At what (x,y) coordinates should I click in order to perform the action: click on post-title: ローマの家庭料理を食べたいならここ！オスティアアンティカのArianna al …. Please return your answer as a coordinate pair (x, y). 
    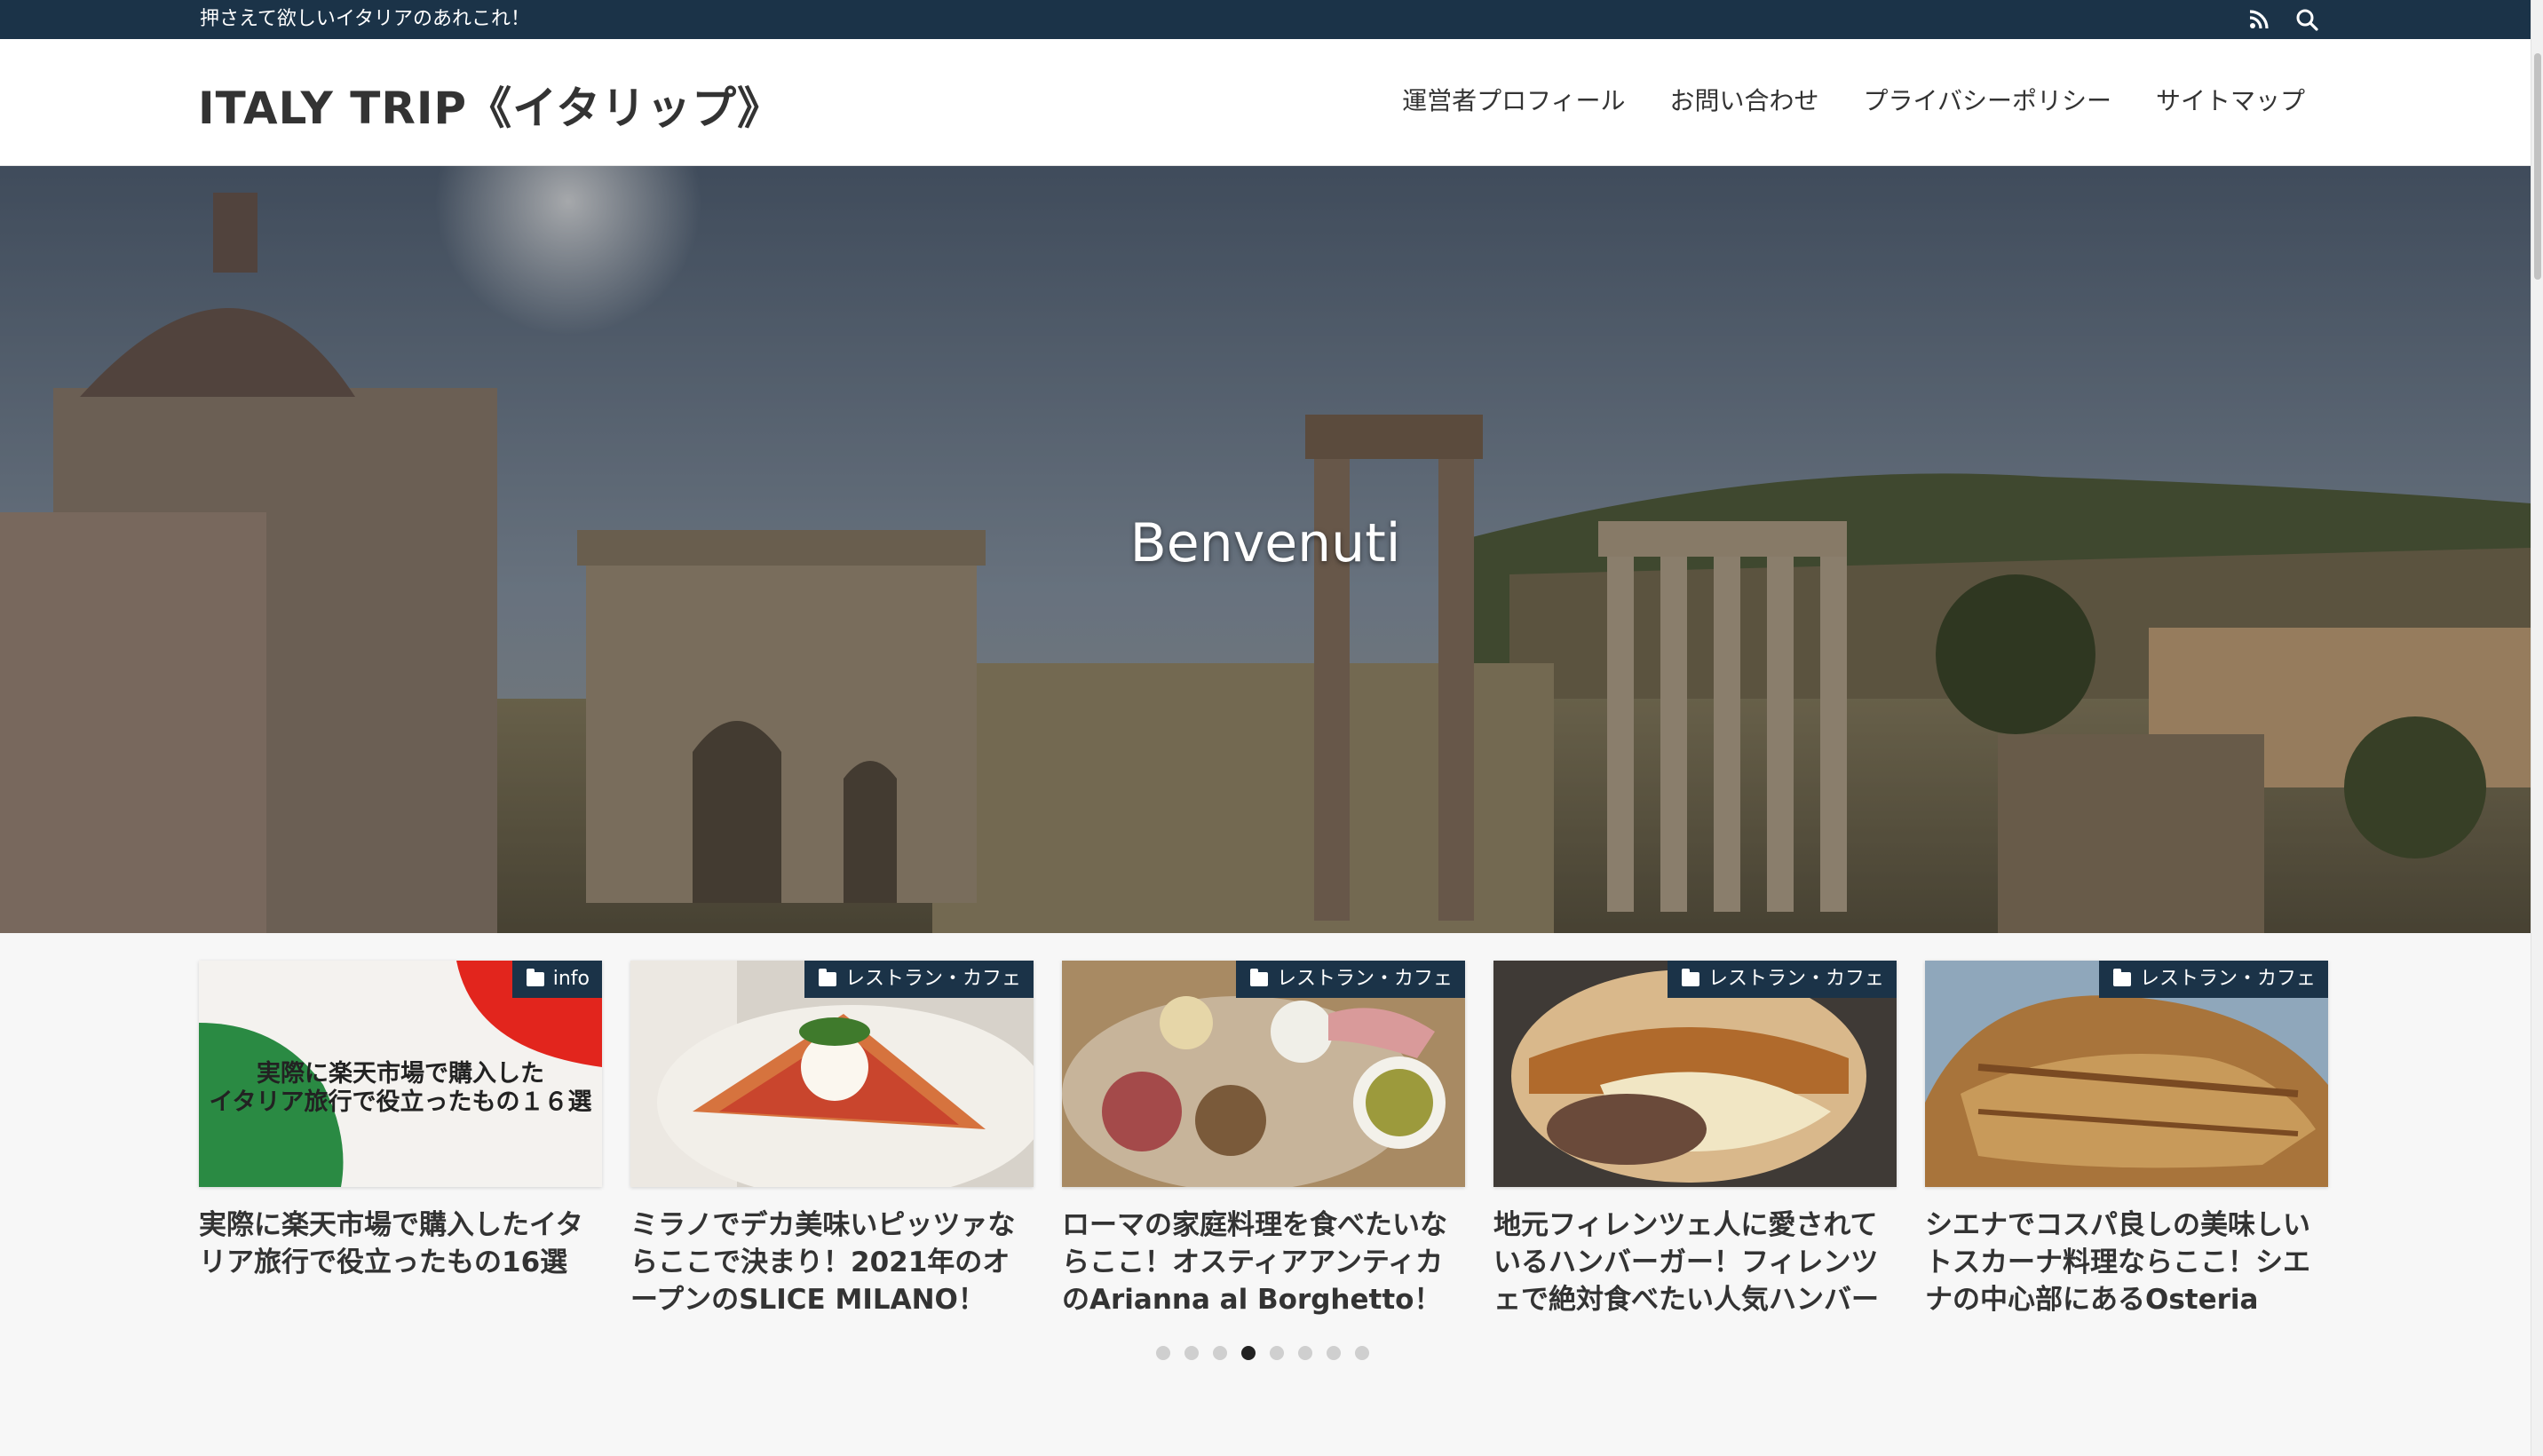
    Looking at the image, I should click on (1263, 1262).